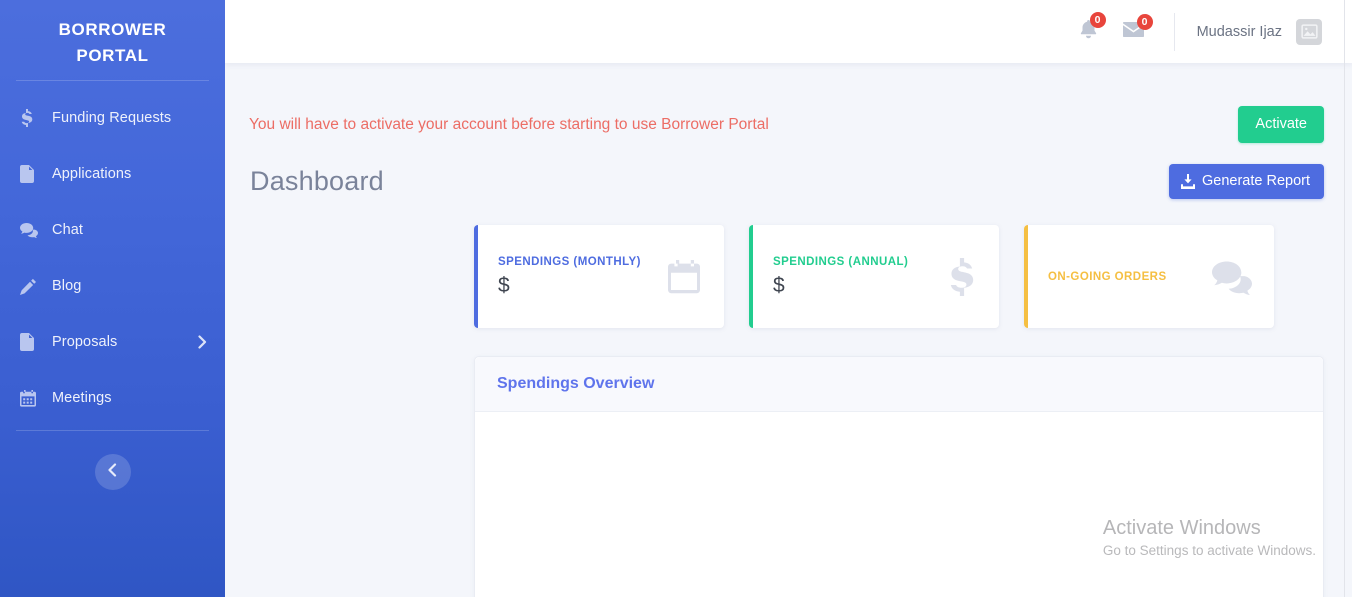 This screenshot has height=597, width=1352. I want to click on topbar-icon-group: 0 0, so click(1116, 27).